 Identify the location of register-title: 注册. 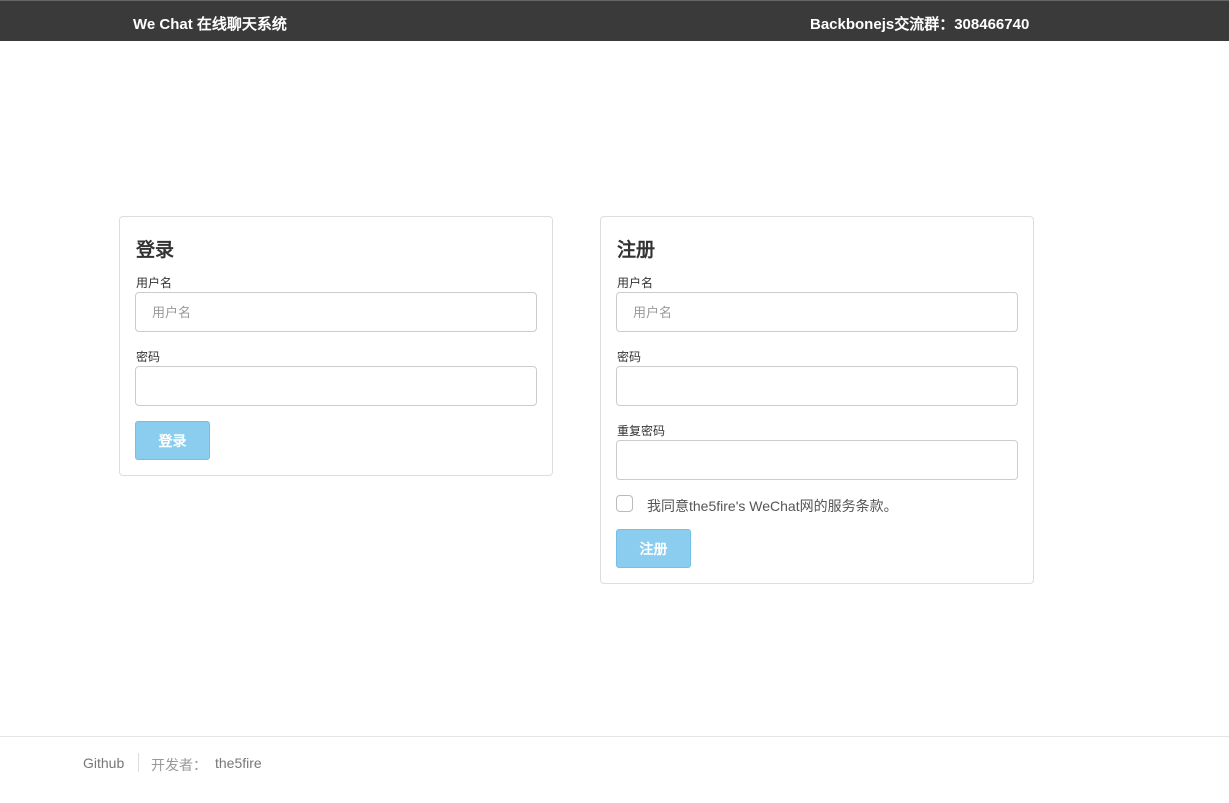
(636, 250).